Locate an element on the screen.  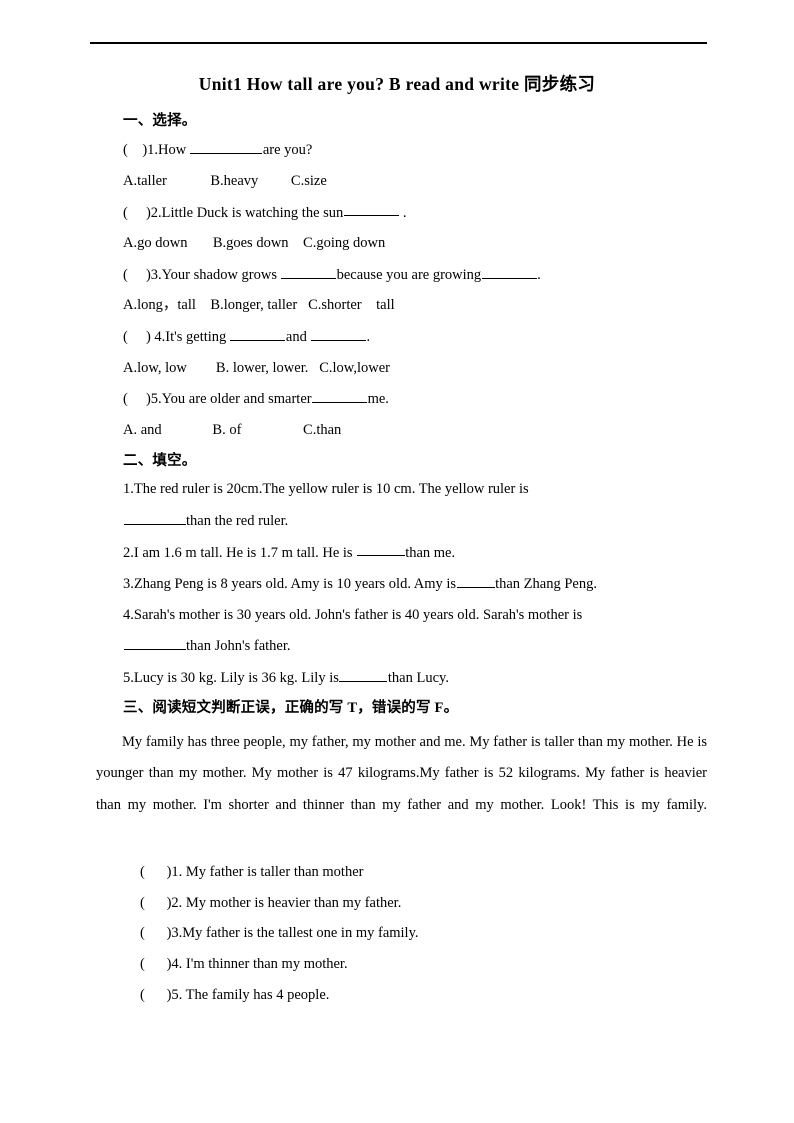
question-2-stem: ( )2.Little Duck is watching the sun . is located at coordinates (397, 213).